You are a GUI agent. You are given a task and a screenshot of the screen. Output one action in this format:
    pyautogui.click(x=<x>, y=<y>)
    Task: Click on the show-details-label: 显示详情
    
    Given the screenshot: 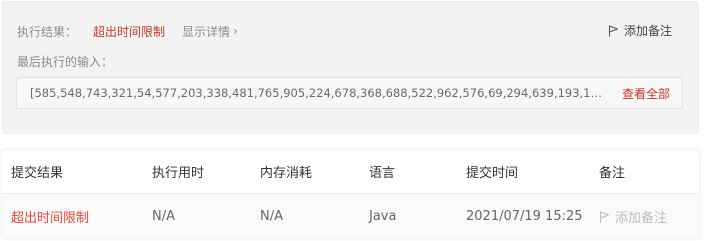 What is the action you would take?
    pyautogui.click(x=206, y=31)
    